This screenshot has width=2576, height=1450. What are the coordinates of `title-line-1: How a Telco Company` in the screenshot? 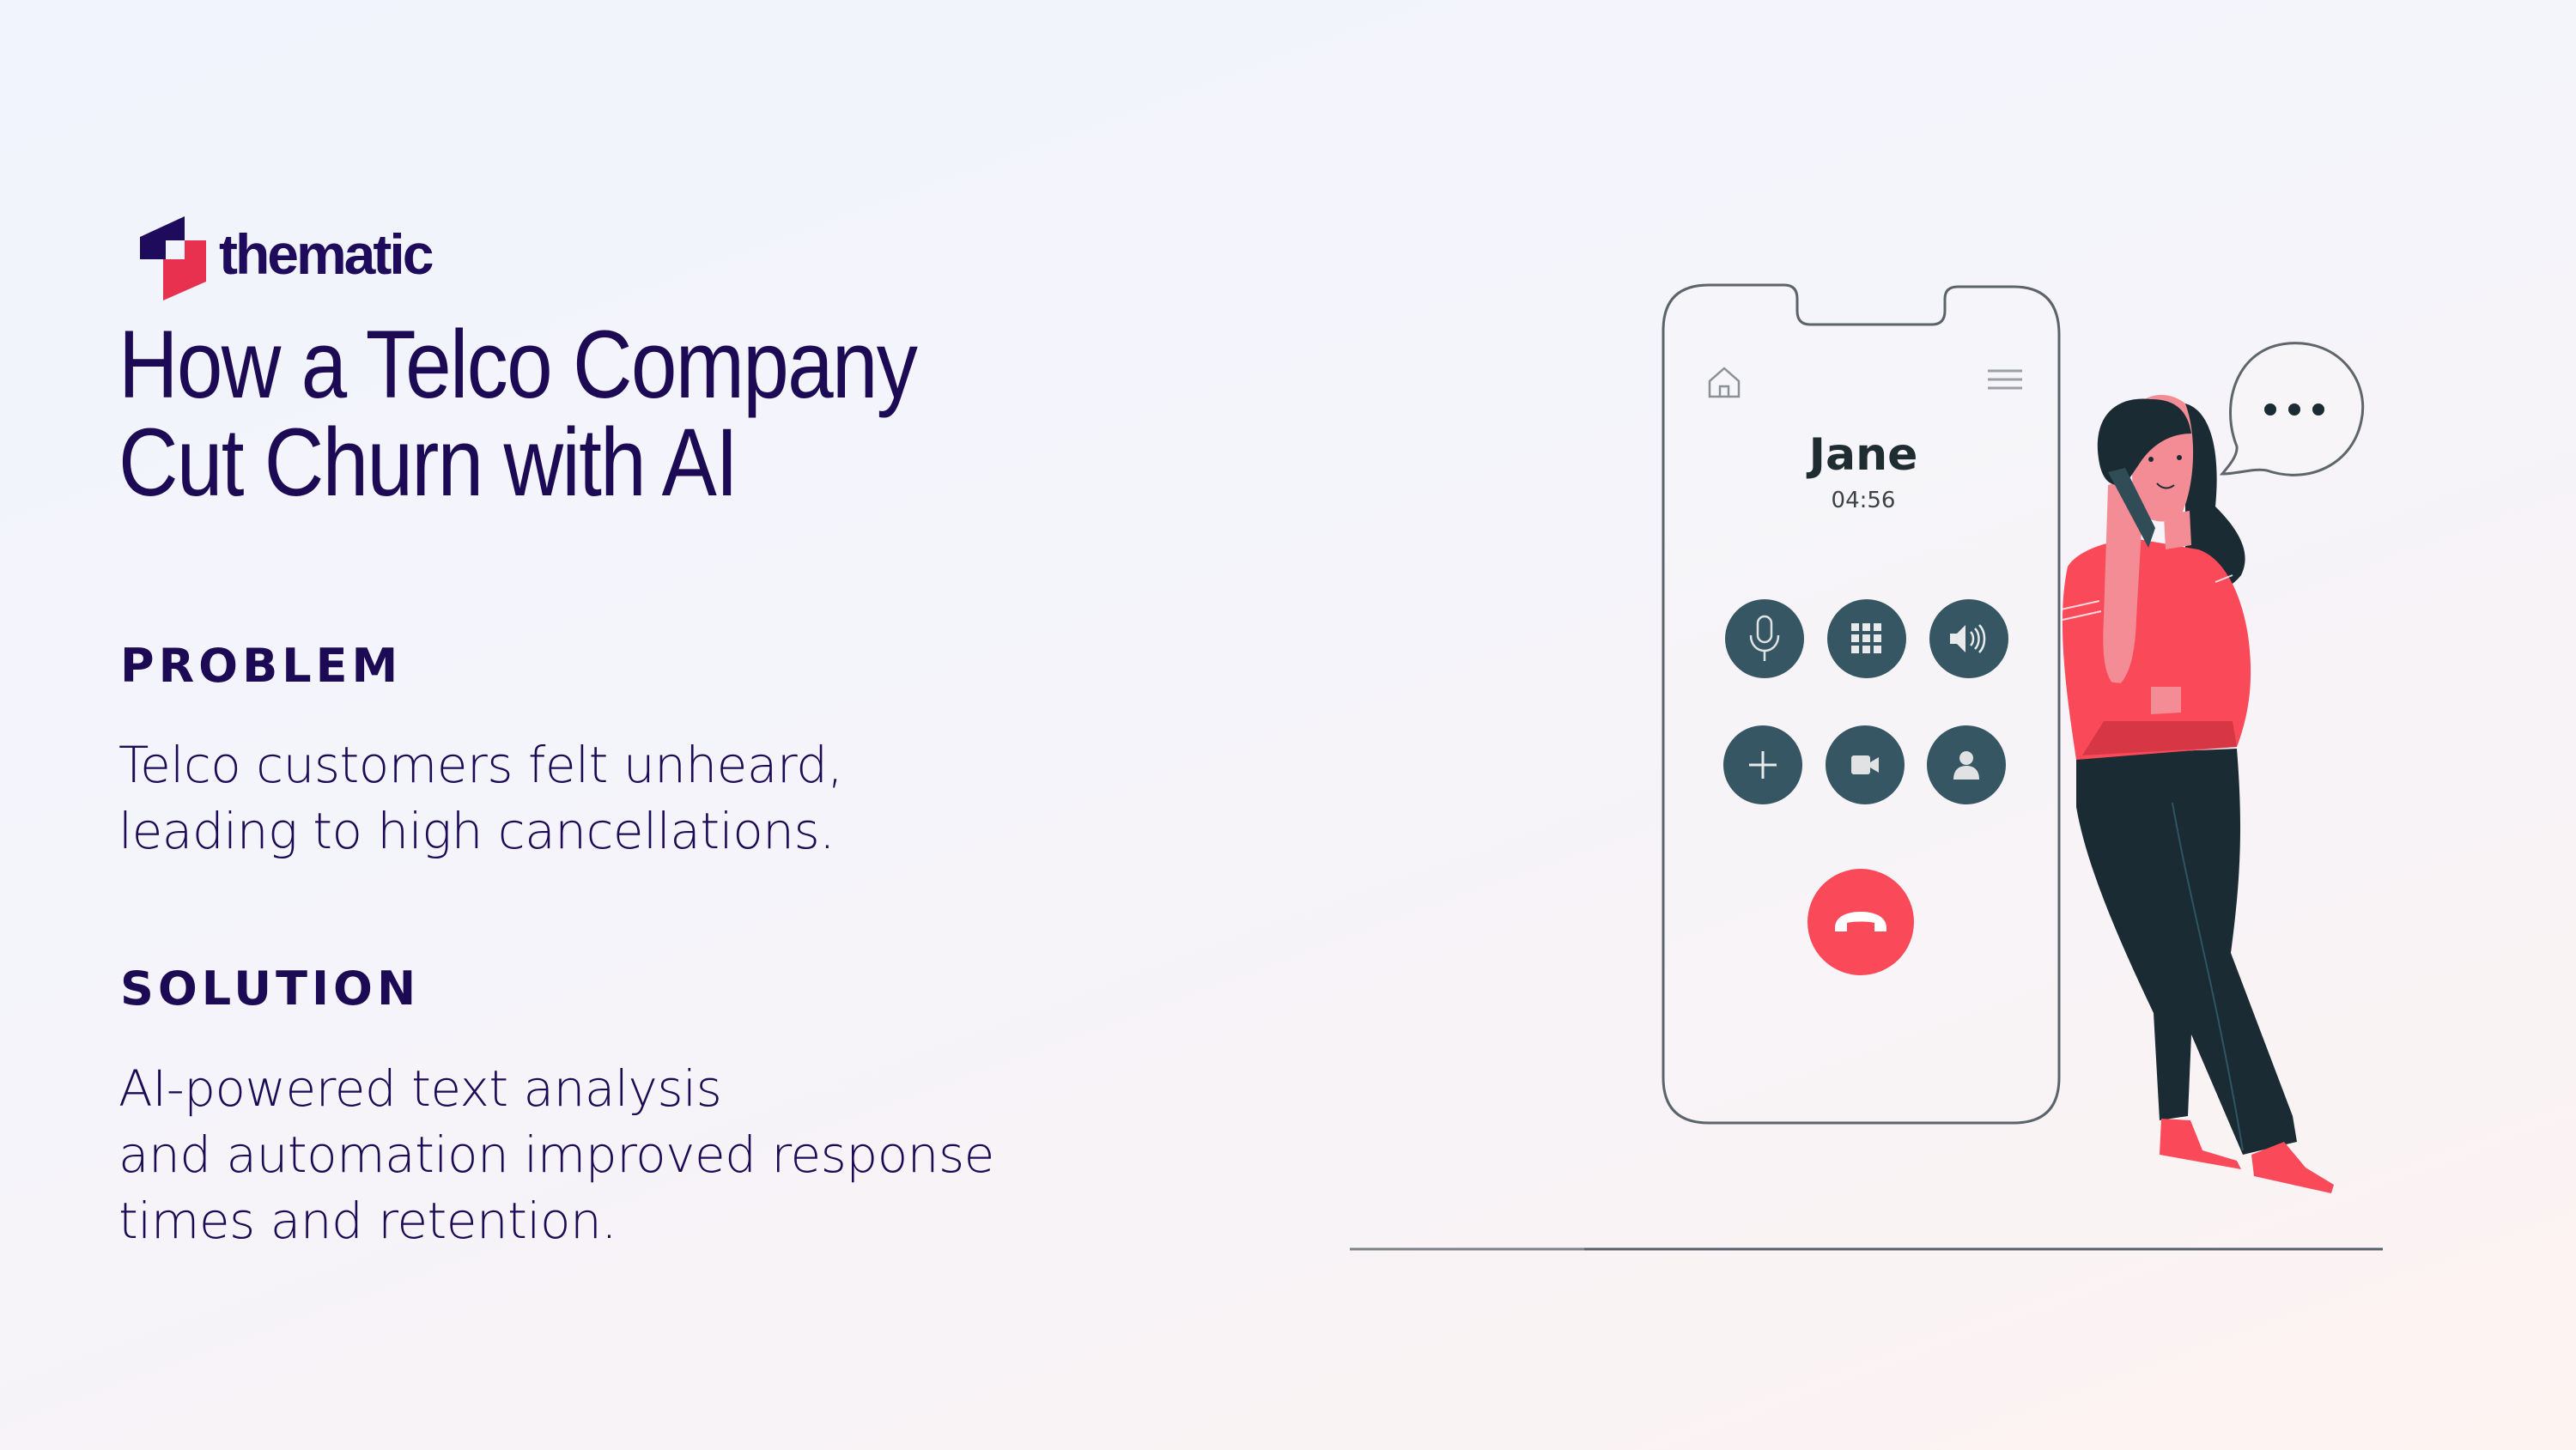 It's located at (518, 365).